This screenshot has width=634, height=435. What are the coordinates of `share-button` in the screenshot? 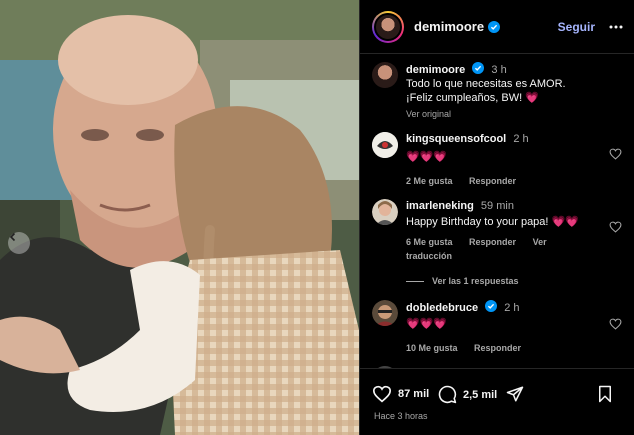 It's located at (518, 394).